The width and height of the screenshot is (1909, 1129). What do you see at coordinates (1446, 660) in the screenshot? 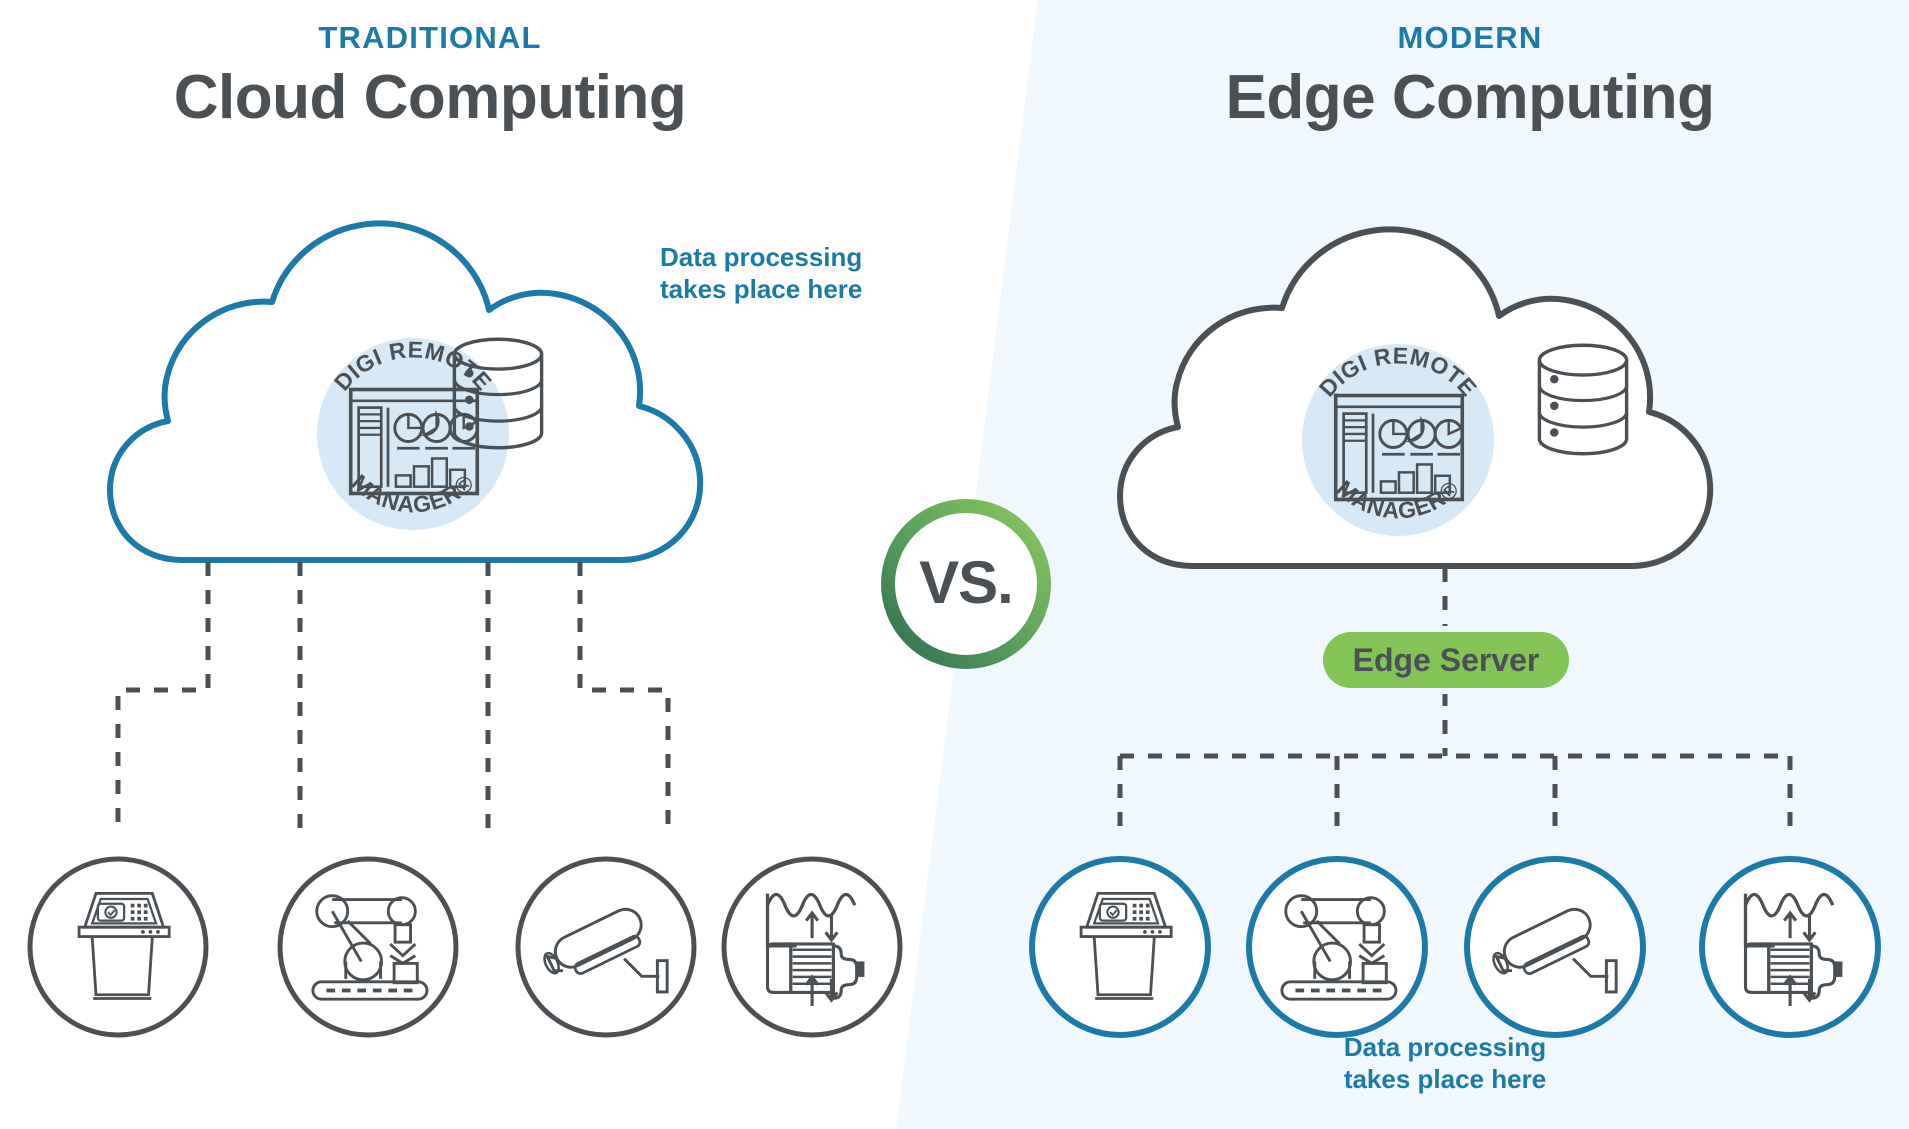
I see `edge-server-pill: Edge Server` at bounding box center [1446, 660].